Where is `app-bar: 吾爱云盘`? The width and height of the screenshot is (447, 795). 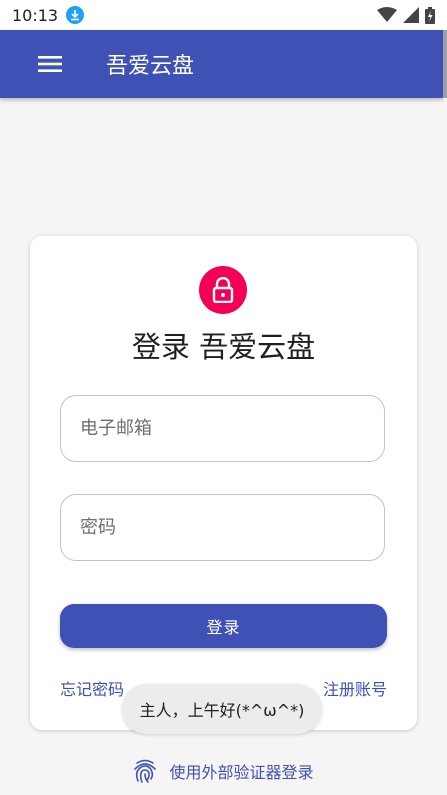 app-bar: 吾爱云盘 is located at coordinates (221, 64).